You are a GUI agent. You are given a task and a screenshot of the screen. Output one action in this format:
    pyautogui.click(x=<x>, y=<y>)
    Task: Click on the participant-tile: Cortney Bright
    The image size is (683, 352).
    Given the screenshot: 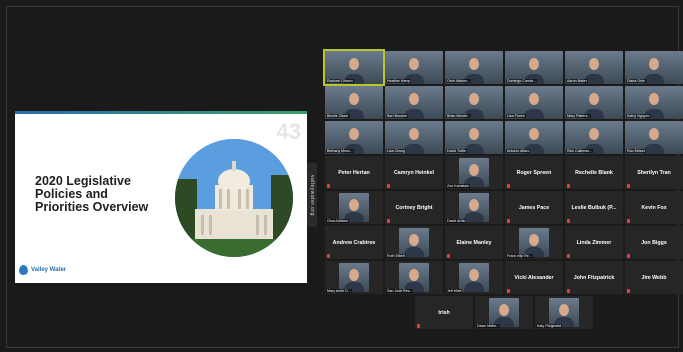 What is the action you would take?
    pyautogui.click(x=414, y=207)
    